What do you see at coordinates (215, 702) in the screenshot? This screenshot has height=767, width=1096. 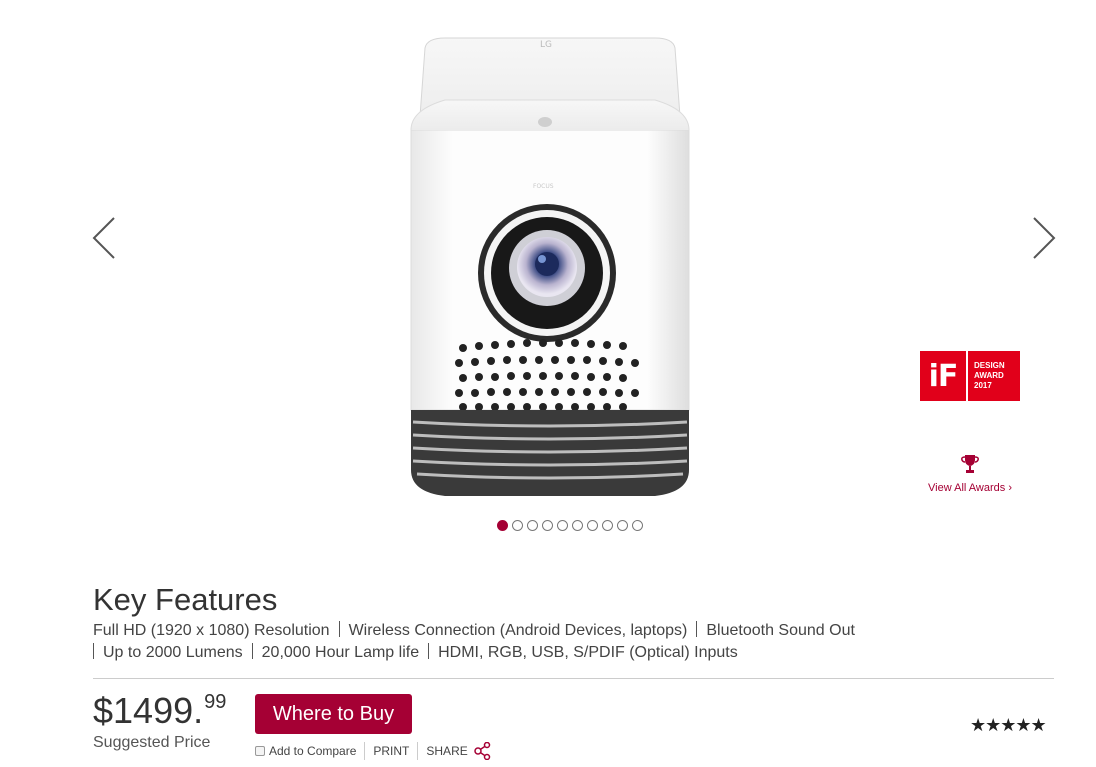 I see `price-cents: 99` at bounding box center [215, 702].